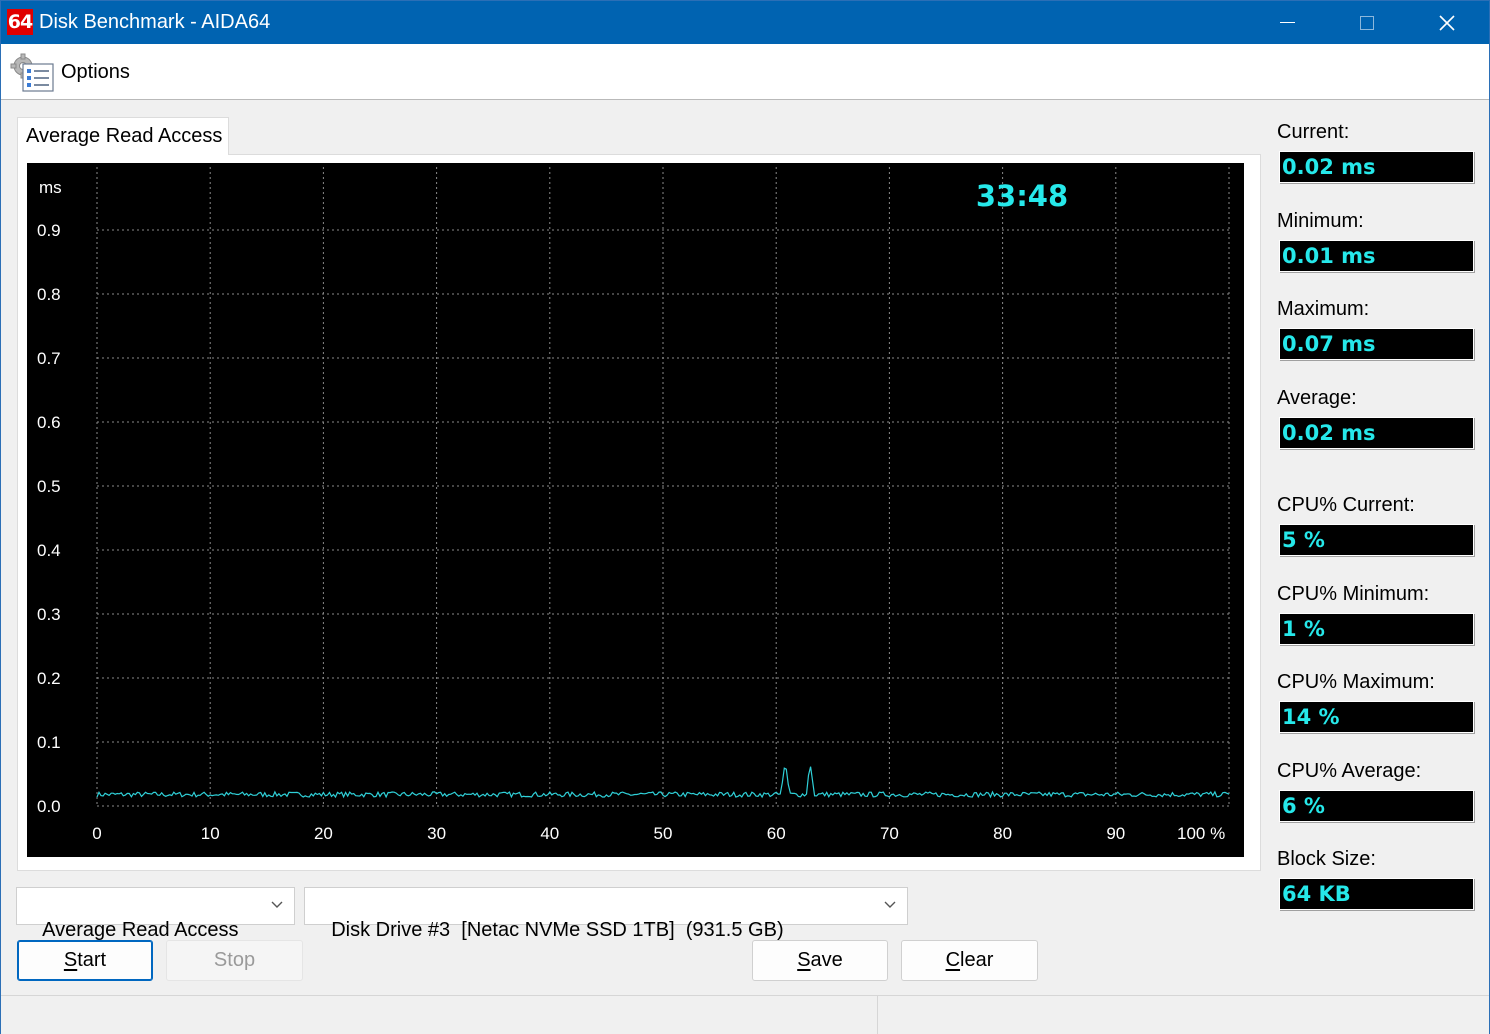 The image size is (1490, 1034). Describe the element at coordinates (1349, 771) in the screenshot. I see `cpu-average-label: CPU% Average:` at that location.